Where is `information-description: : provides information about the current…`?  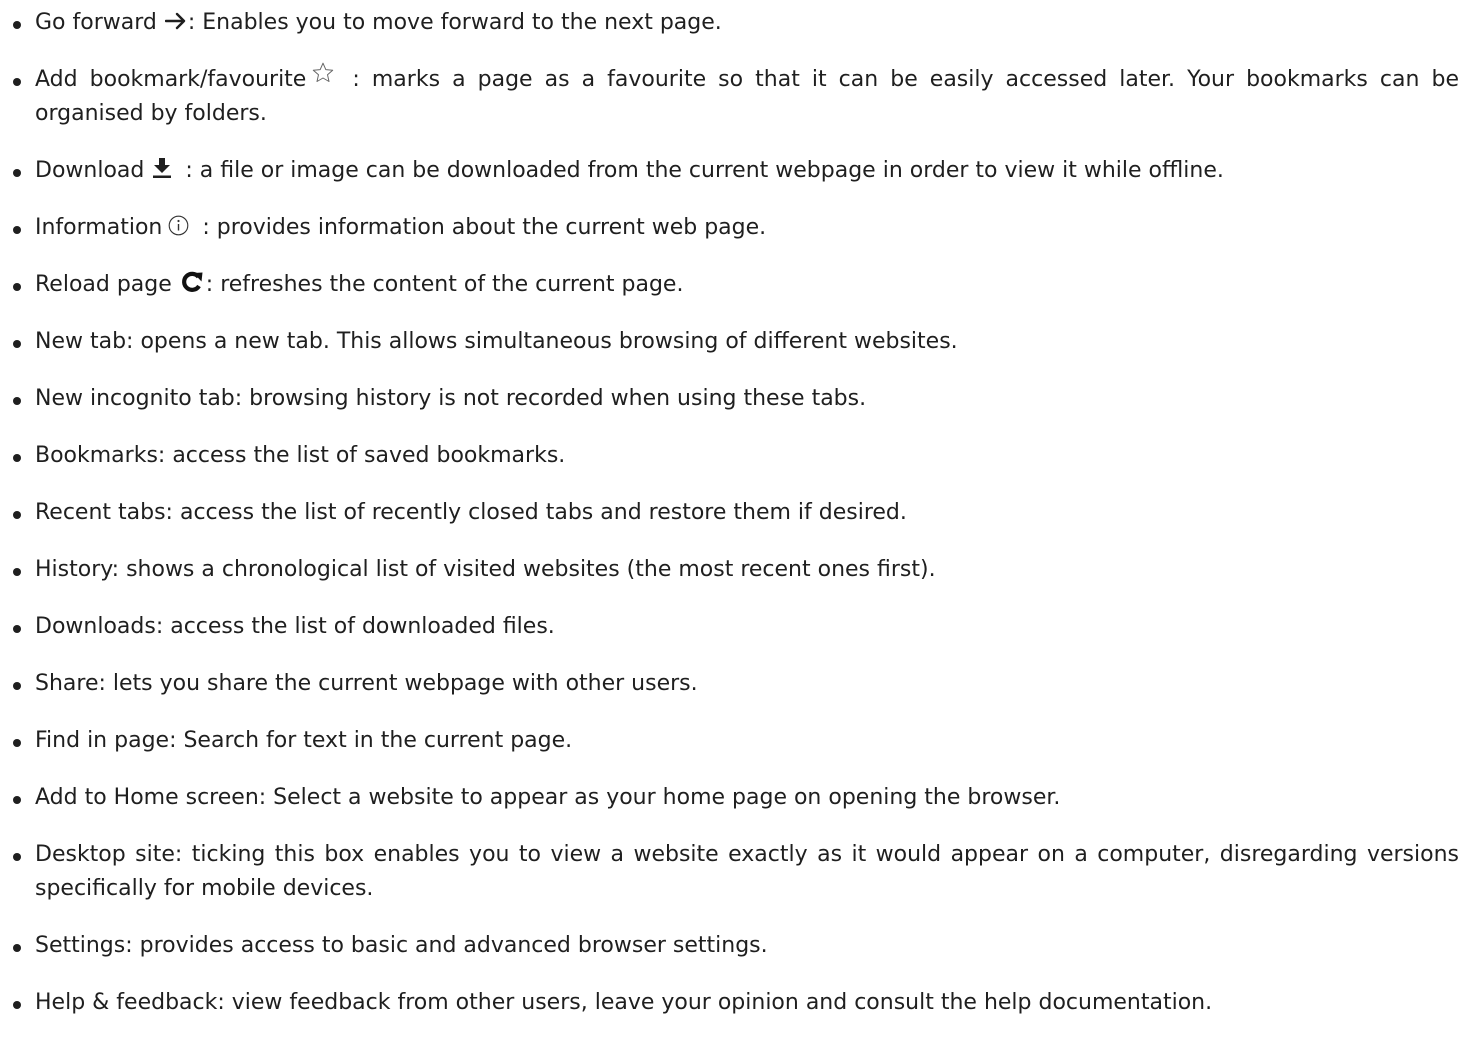 information-description: : provides information about the current… is located at coordinates (481, 227).